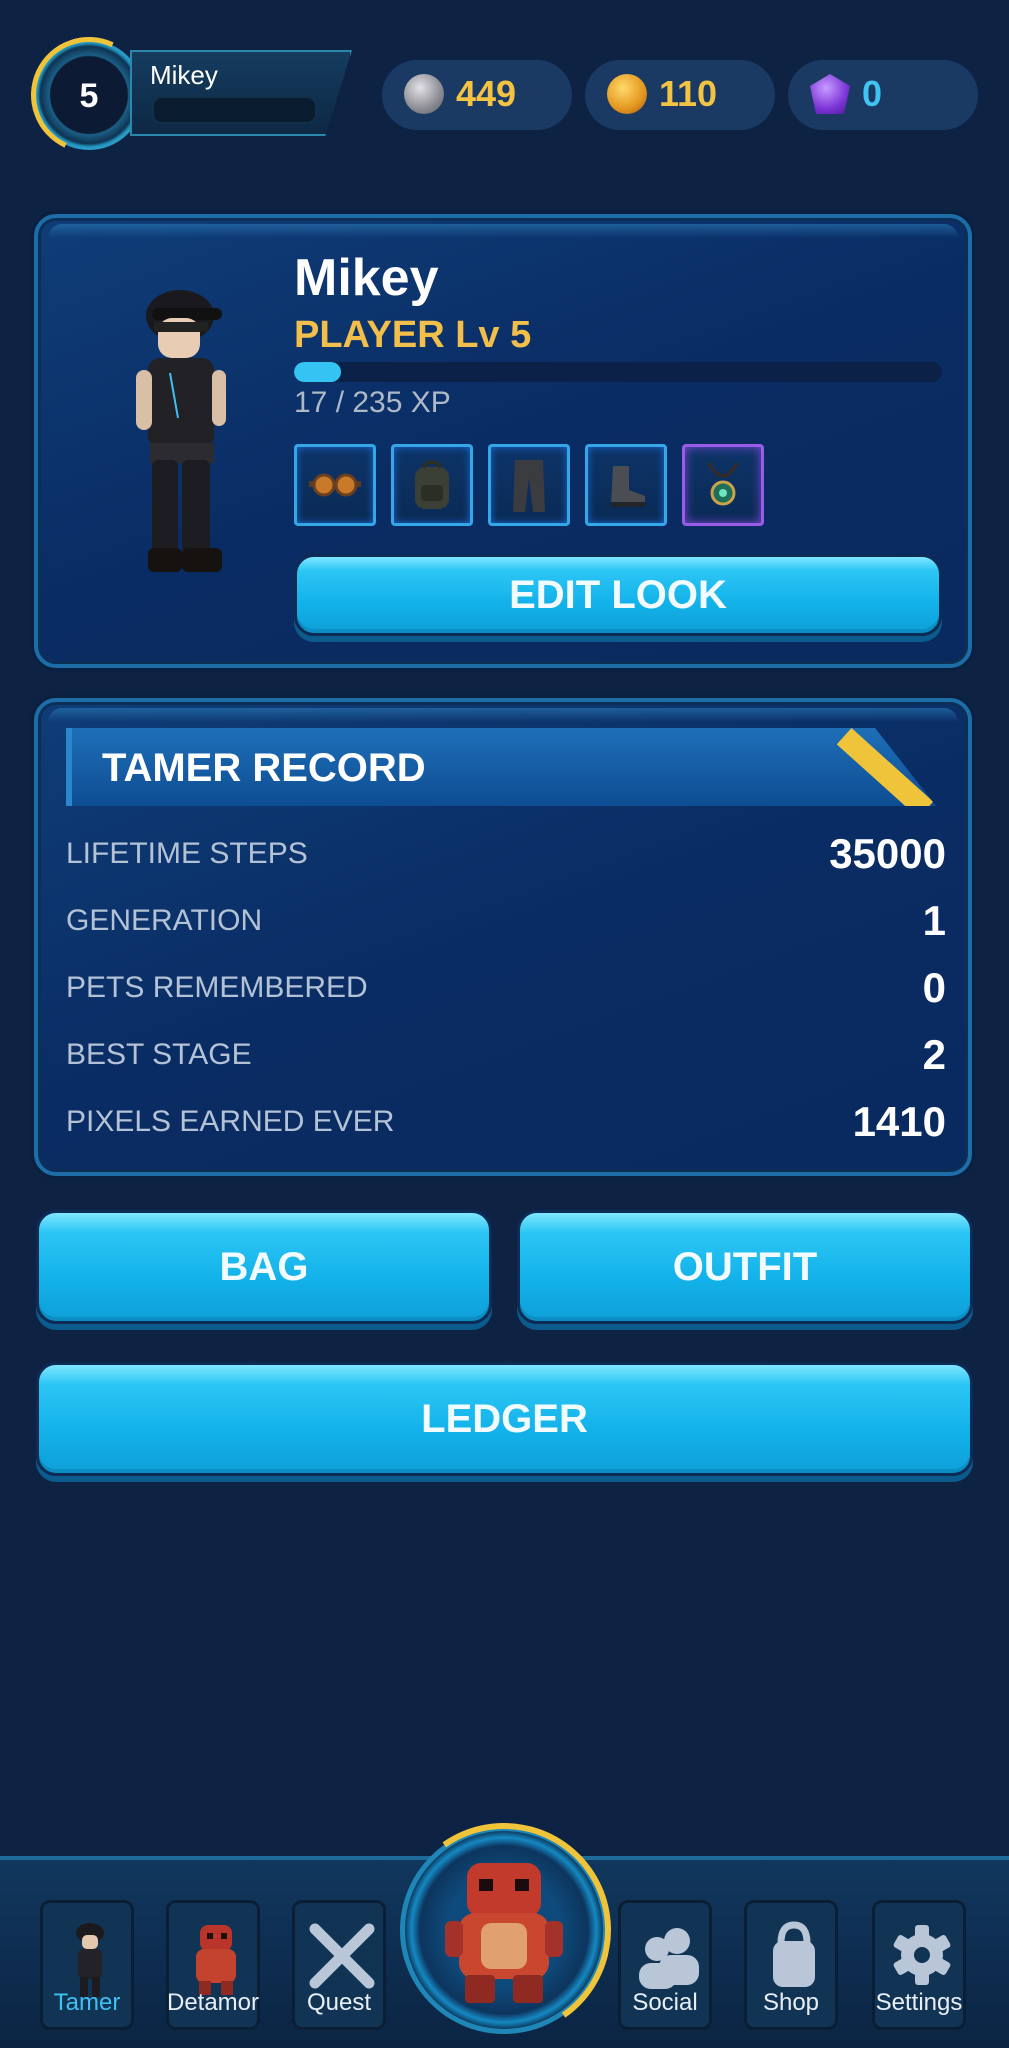 The height and width of the screenshot is (2048, 1009). I want to click on currency-gem-value: 0, so click(872, 93).